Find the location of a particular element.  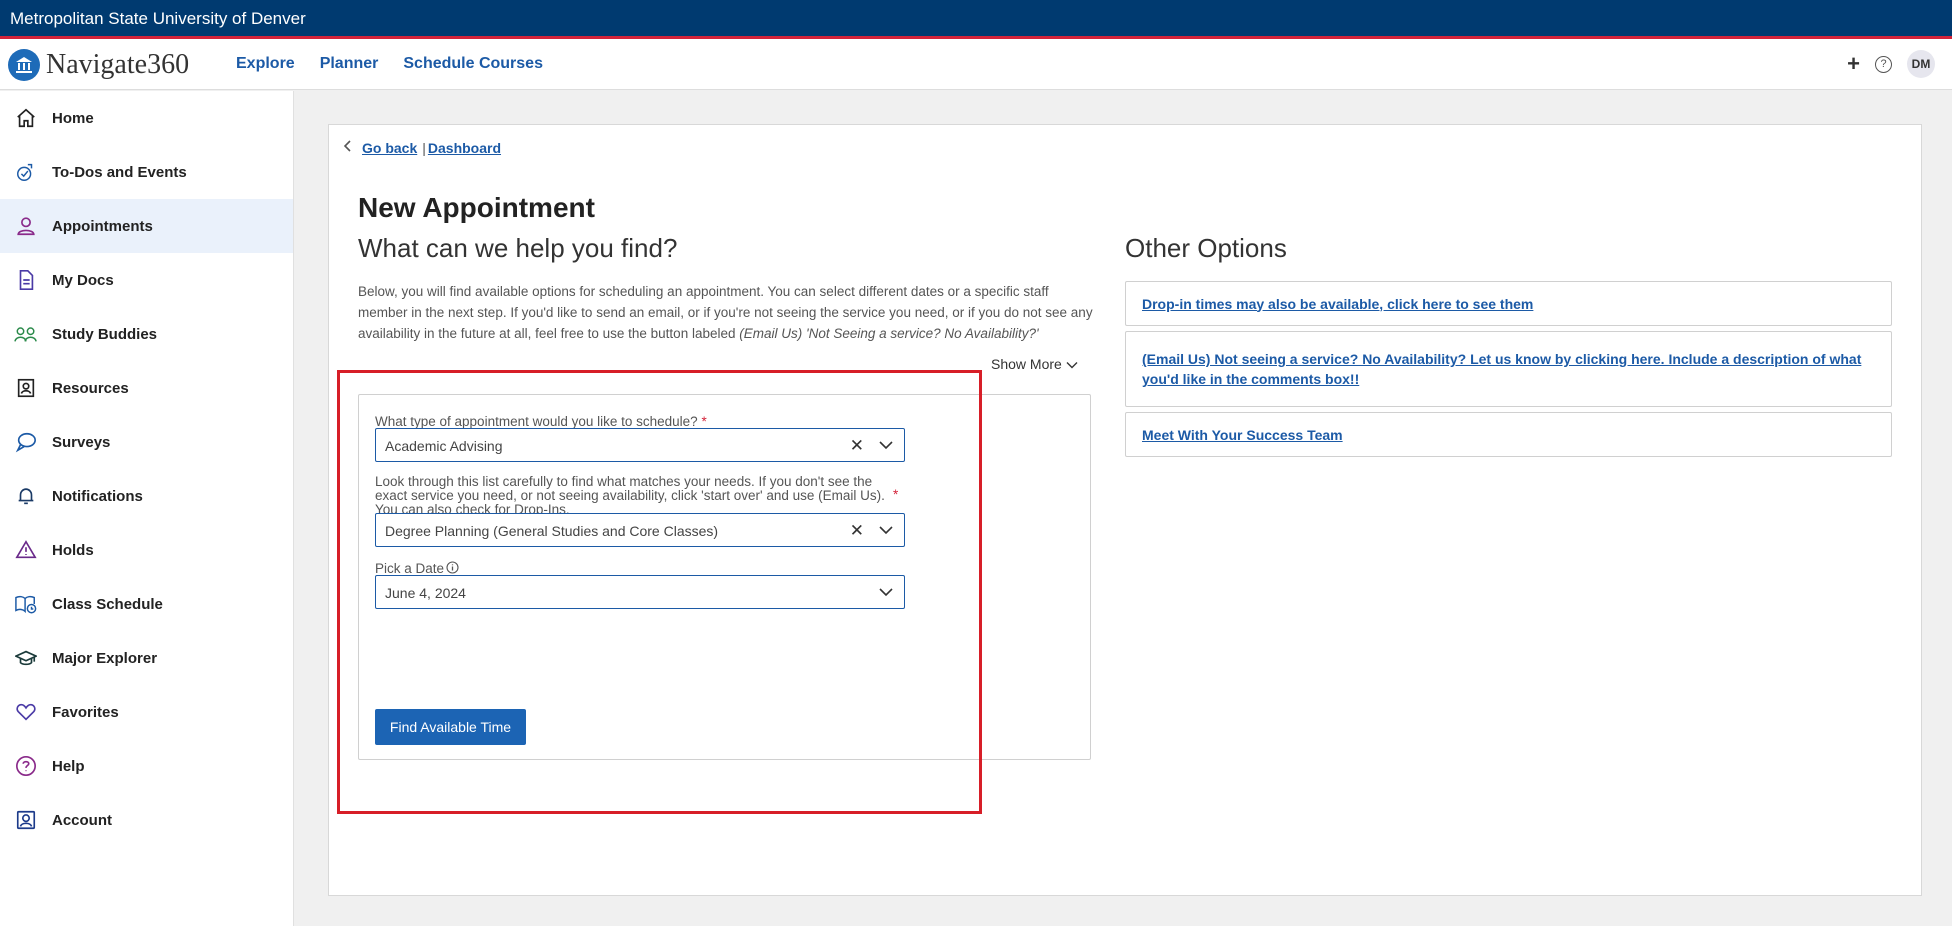

date-picker: June 4, 2024 is located at coordinates (640, 592).